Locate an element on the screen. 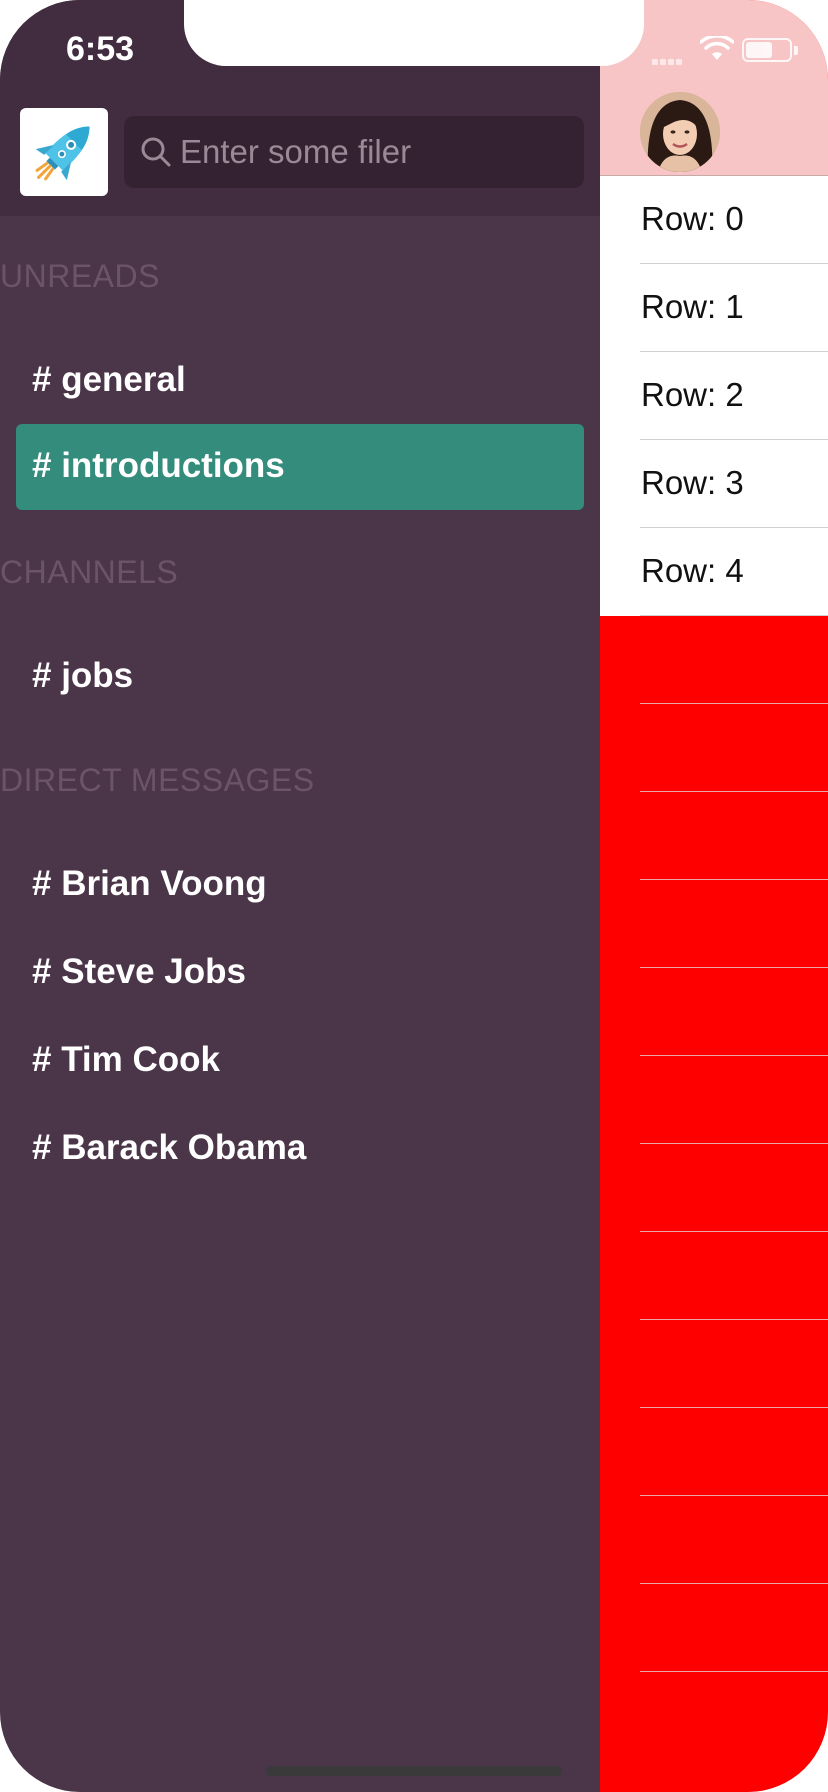 The height and width of the screenshot is (1792, 828). battery-tip is located at coordinates (796, 50).